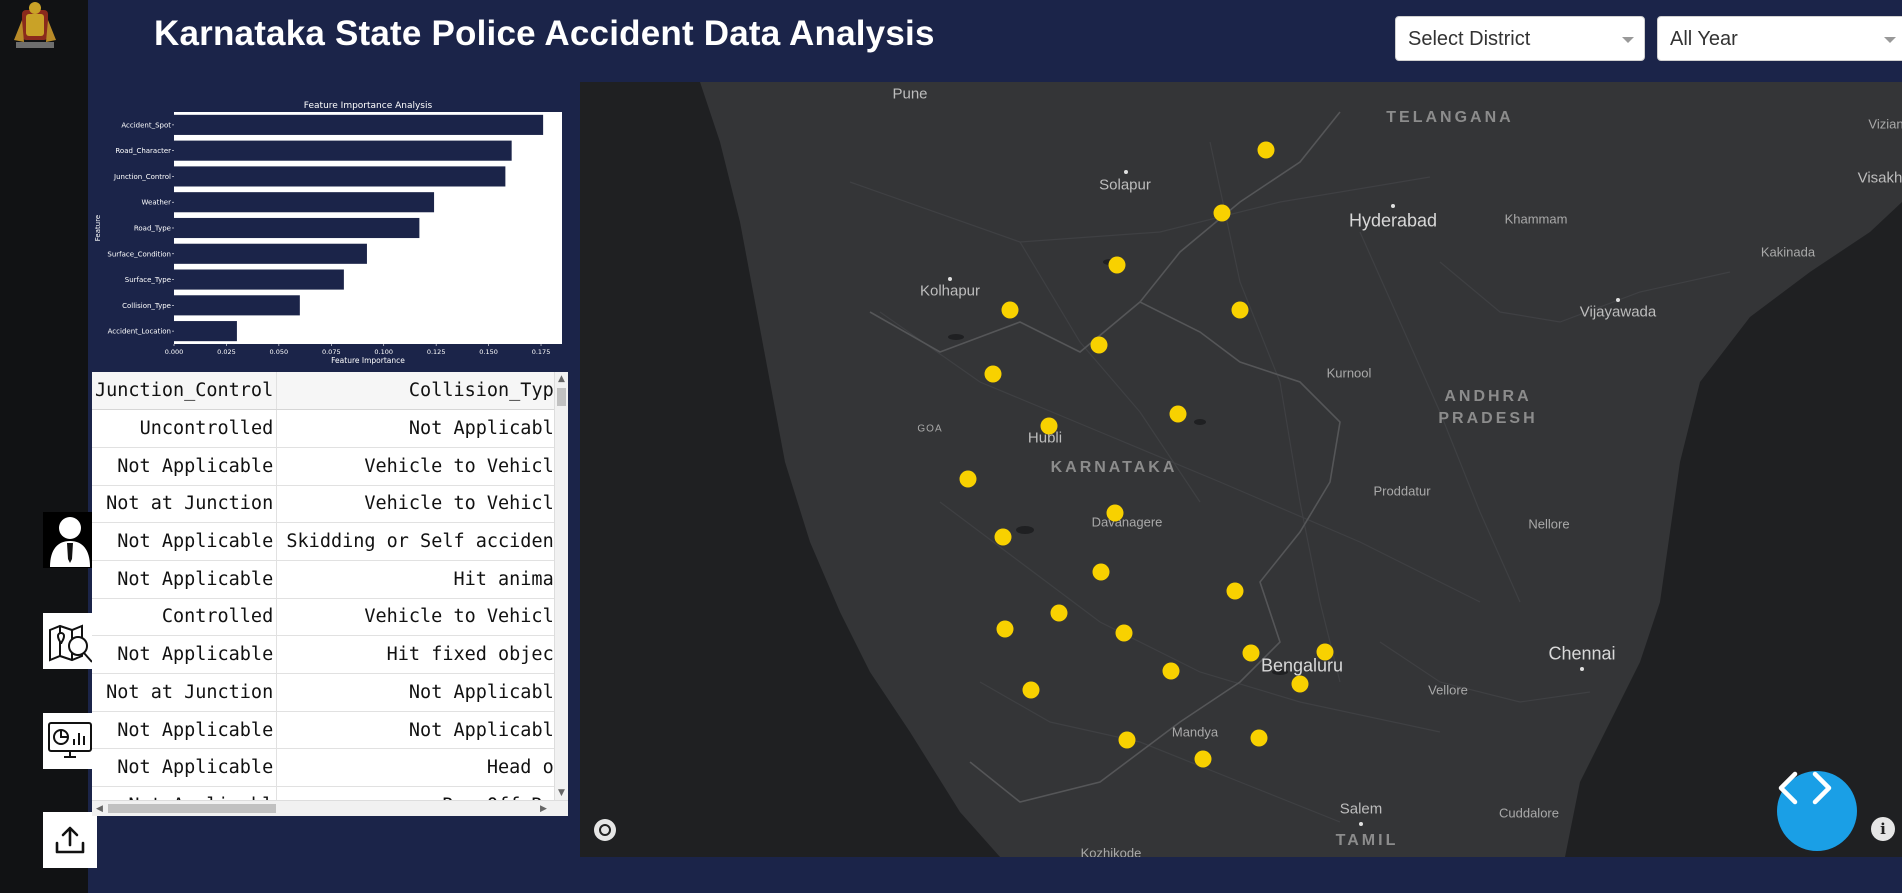 The height and width of the screenshot is (893, 1902). Describe the element at coordinates (1890, 40) in the screenshot. I see `chevron-down-icon` at that location.